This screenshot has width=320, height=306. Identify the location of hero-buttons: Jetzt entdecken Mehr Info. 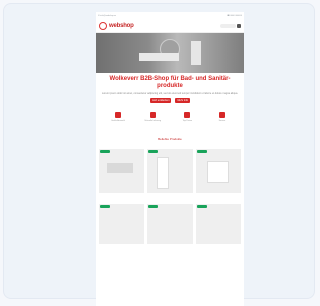
(170, 100).